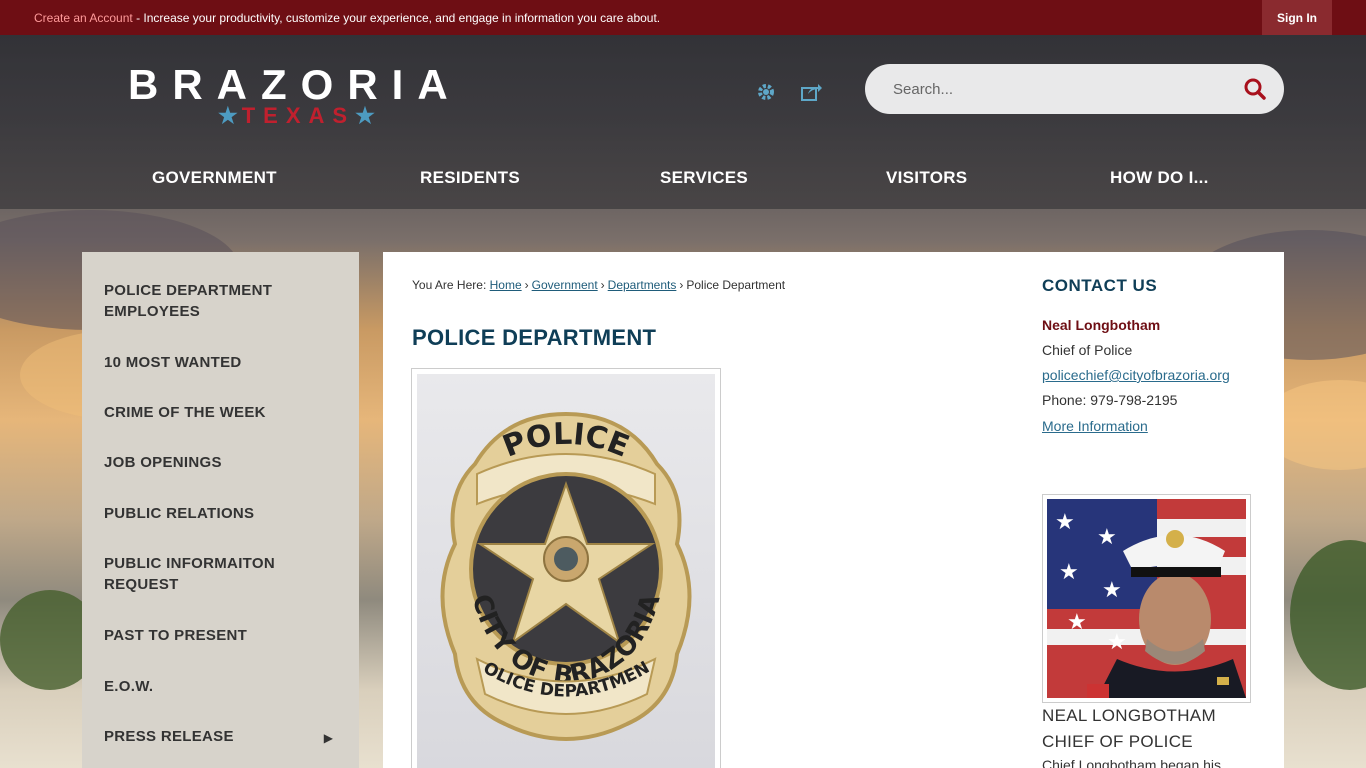  Describe the element at coordinates (1095, 426) in the screenshot. I see `more-information-link: More Information` at that location.